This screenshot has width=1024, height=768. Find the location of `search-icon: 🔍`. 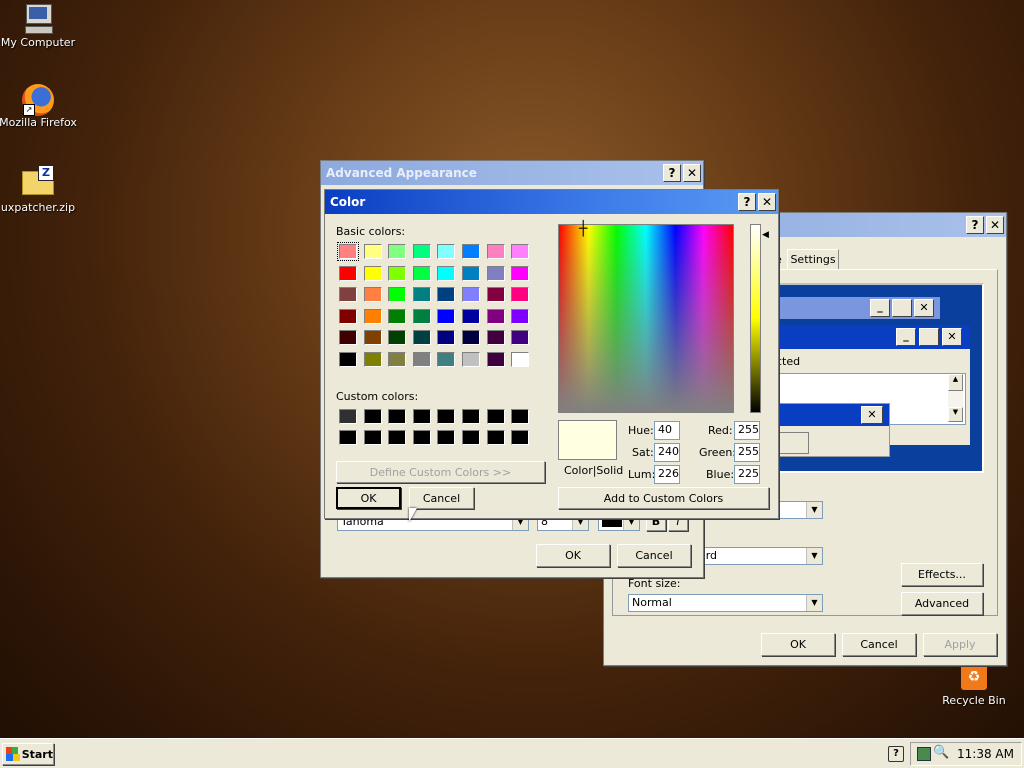

search-icon: 🔍 is located at coordinates (941, 752).